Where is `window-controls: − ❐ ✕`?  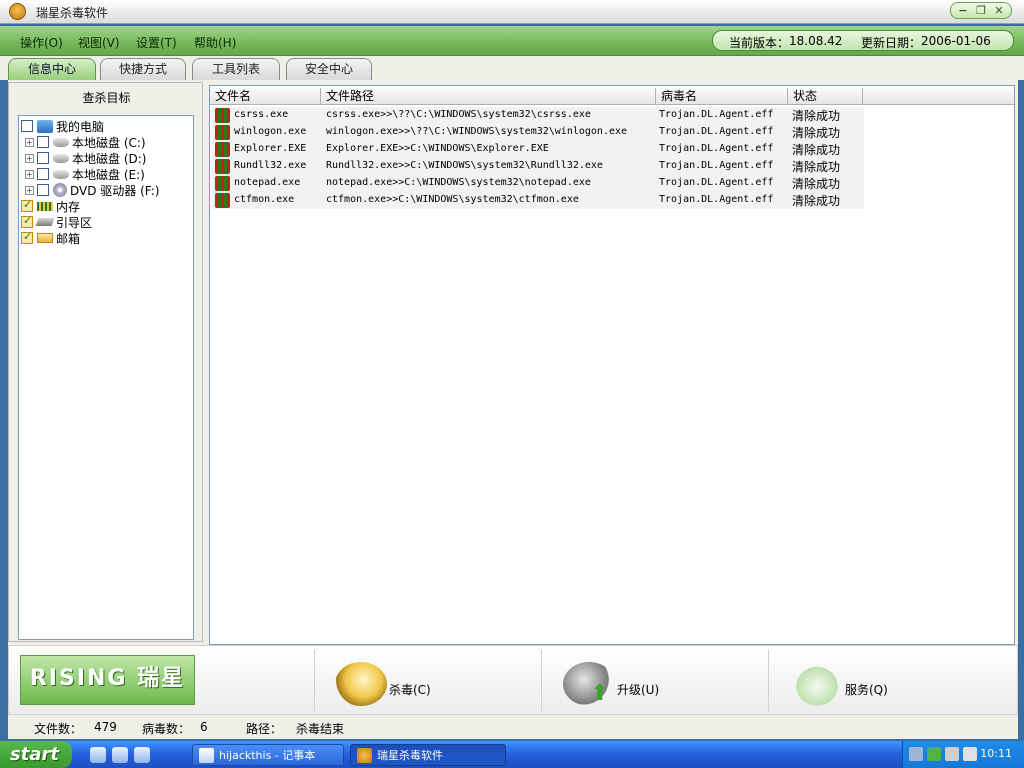
window-controls: − ❐ ✕ is located at coordinates (981, 10).